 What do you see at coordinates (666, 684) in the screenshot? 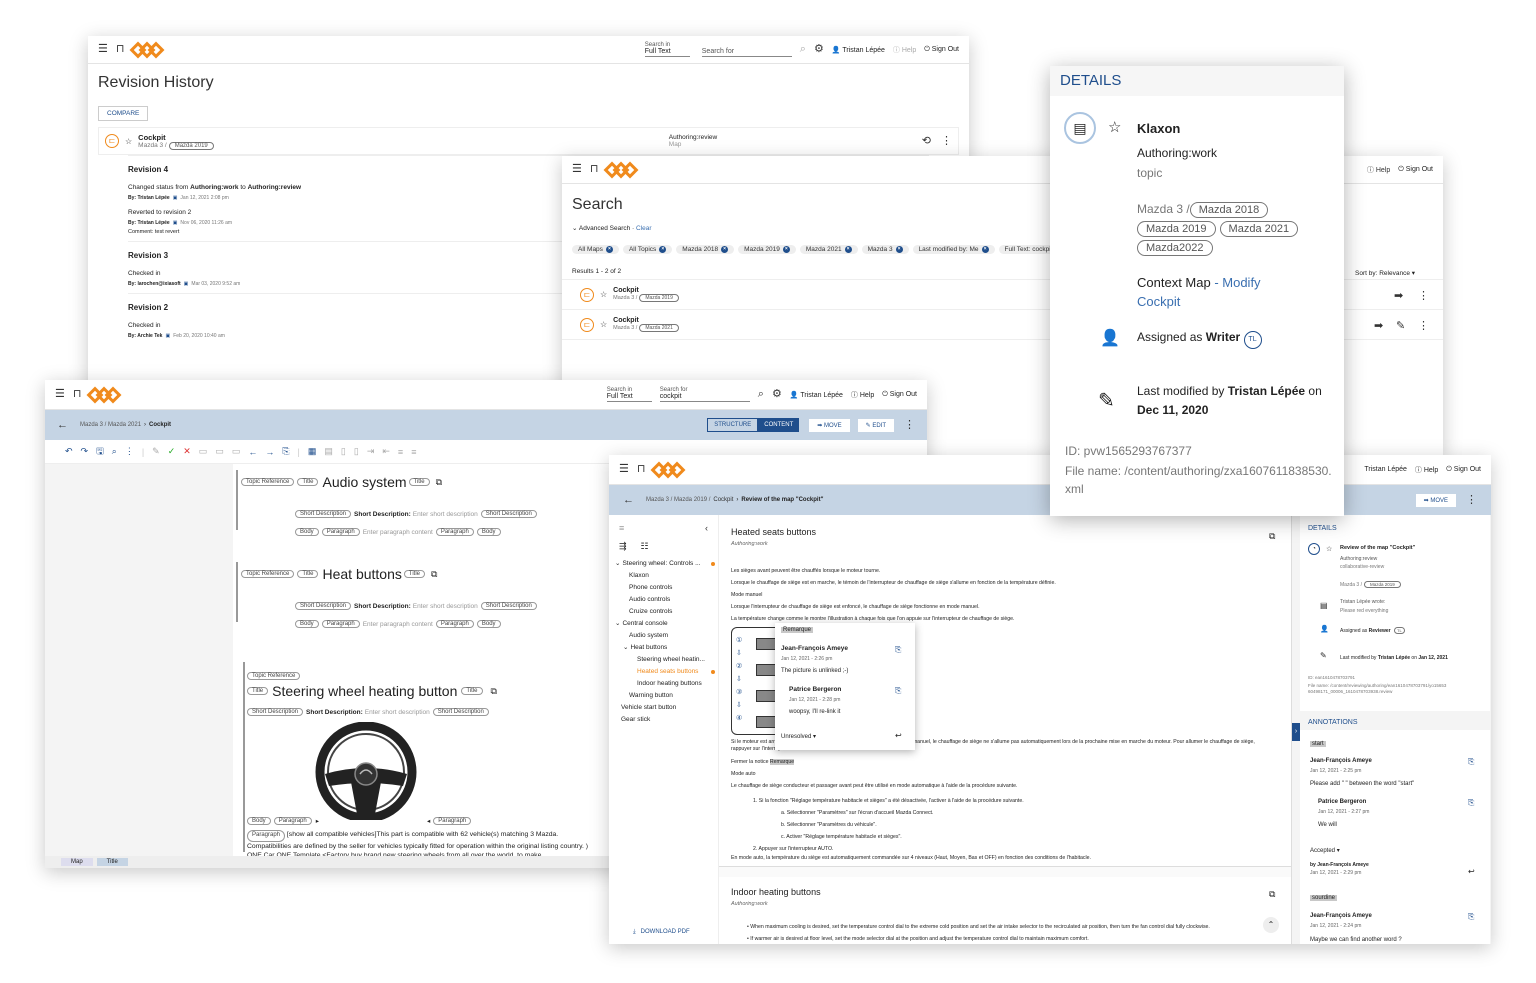
I see `tree-item: Indoor heating buttons` at bounding box center [666, 684].